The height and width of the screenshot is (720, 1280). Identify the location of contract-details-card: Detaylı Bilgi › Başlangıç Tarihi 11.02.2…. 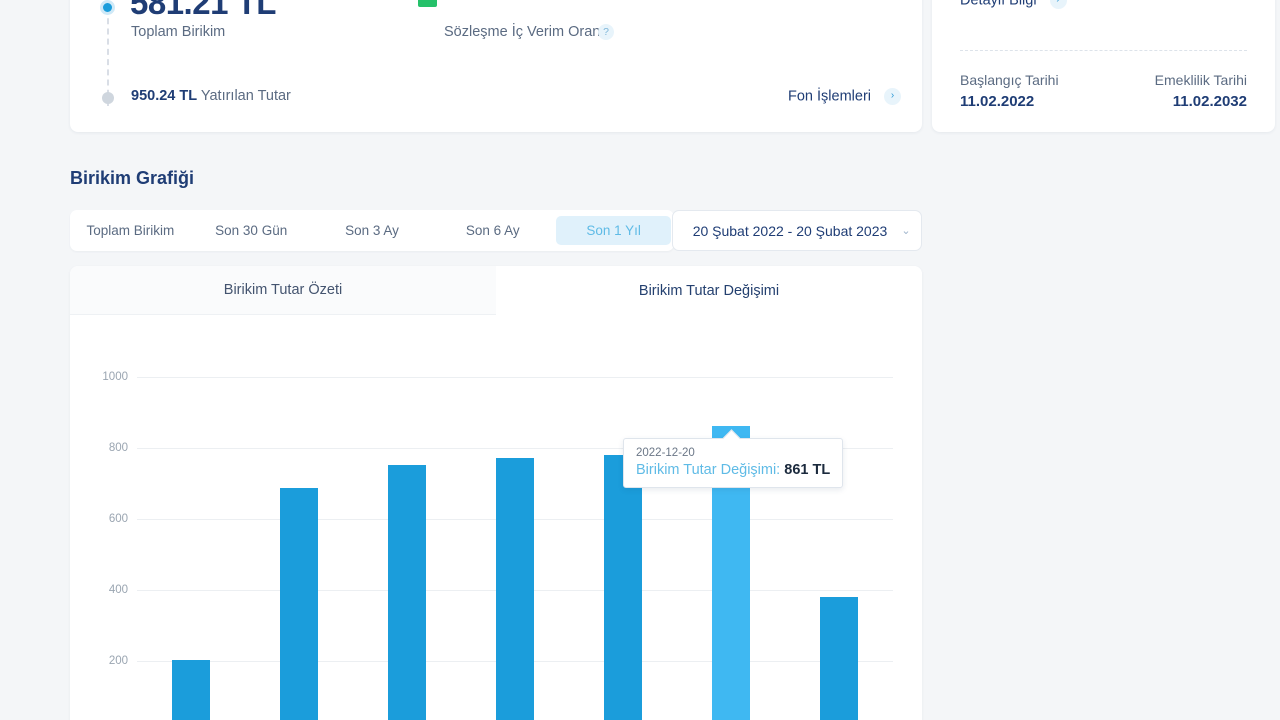
(1103, 66).